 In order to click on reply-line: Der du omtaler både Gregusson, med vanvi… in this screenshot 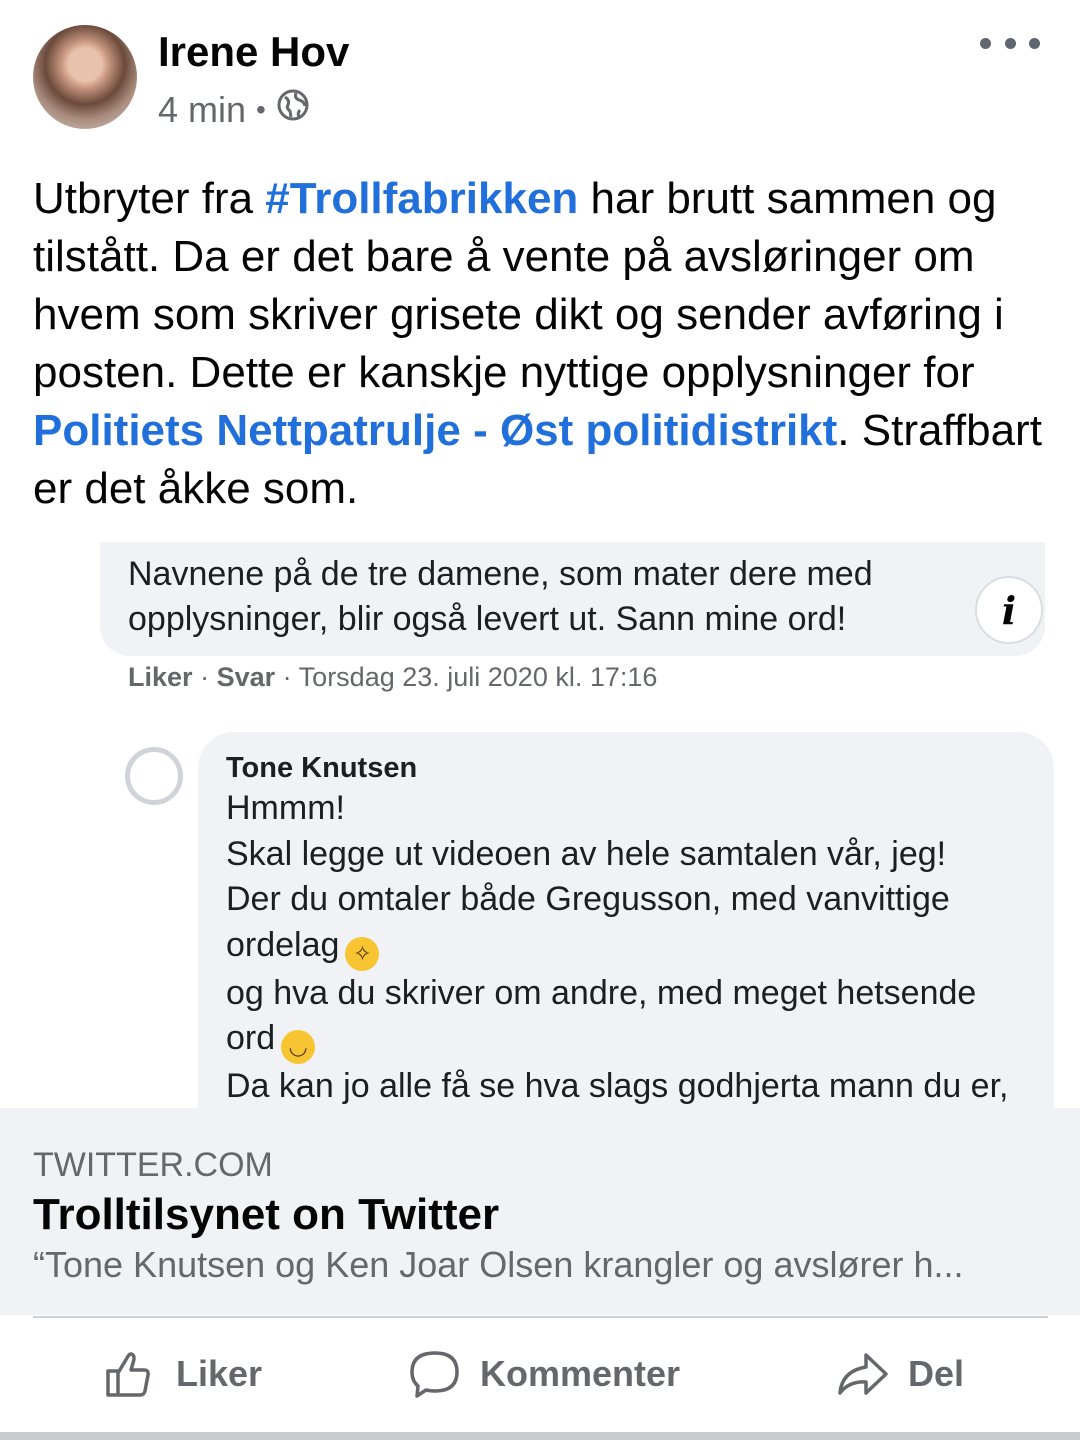, I will do `click(588, 899)`.